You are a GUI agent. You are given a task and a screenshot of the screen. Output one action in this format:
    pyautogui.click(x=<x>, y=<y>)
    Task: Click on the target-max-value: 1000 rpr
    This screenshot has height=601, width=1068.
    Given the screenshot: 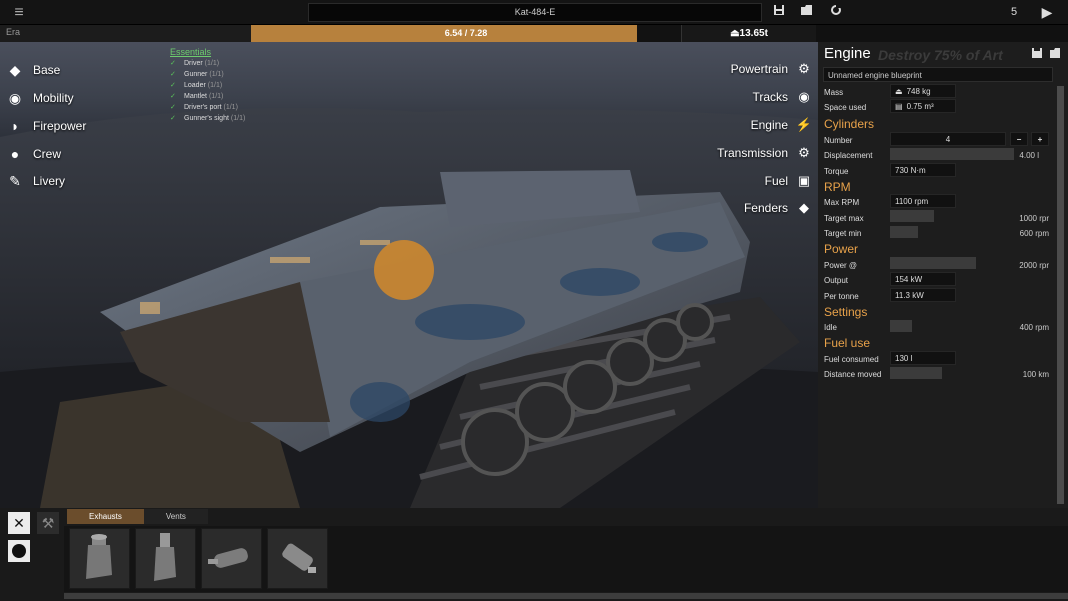 What is the action you would take?
    pyautogui.click(x=1034, y=218)
    